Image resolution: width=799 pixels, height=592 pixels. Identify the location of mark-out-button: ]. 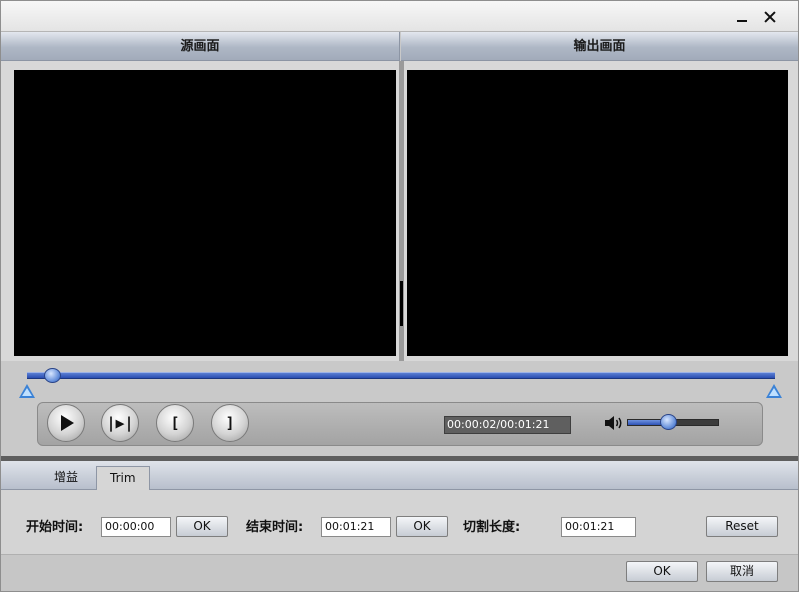
(230, 423).